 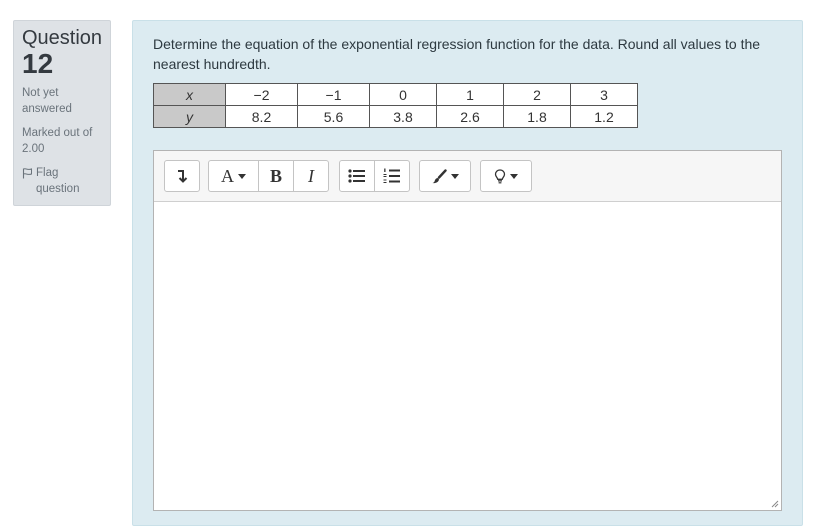 I want to click on italic-icon: I, so click(x=311, y=175).